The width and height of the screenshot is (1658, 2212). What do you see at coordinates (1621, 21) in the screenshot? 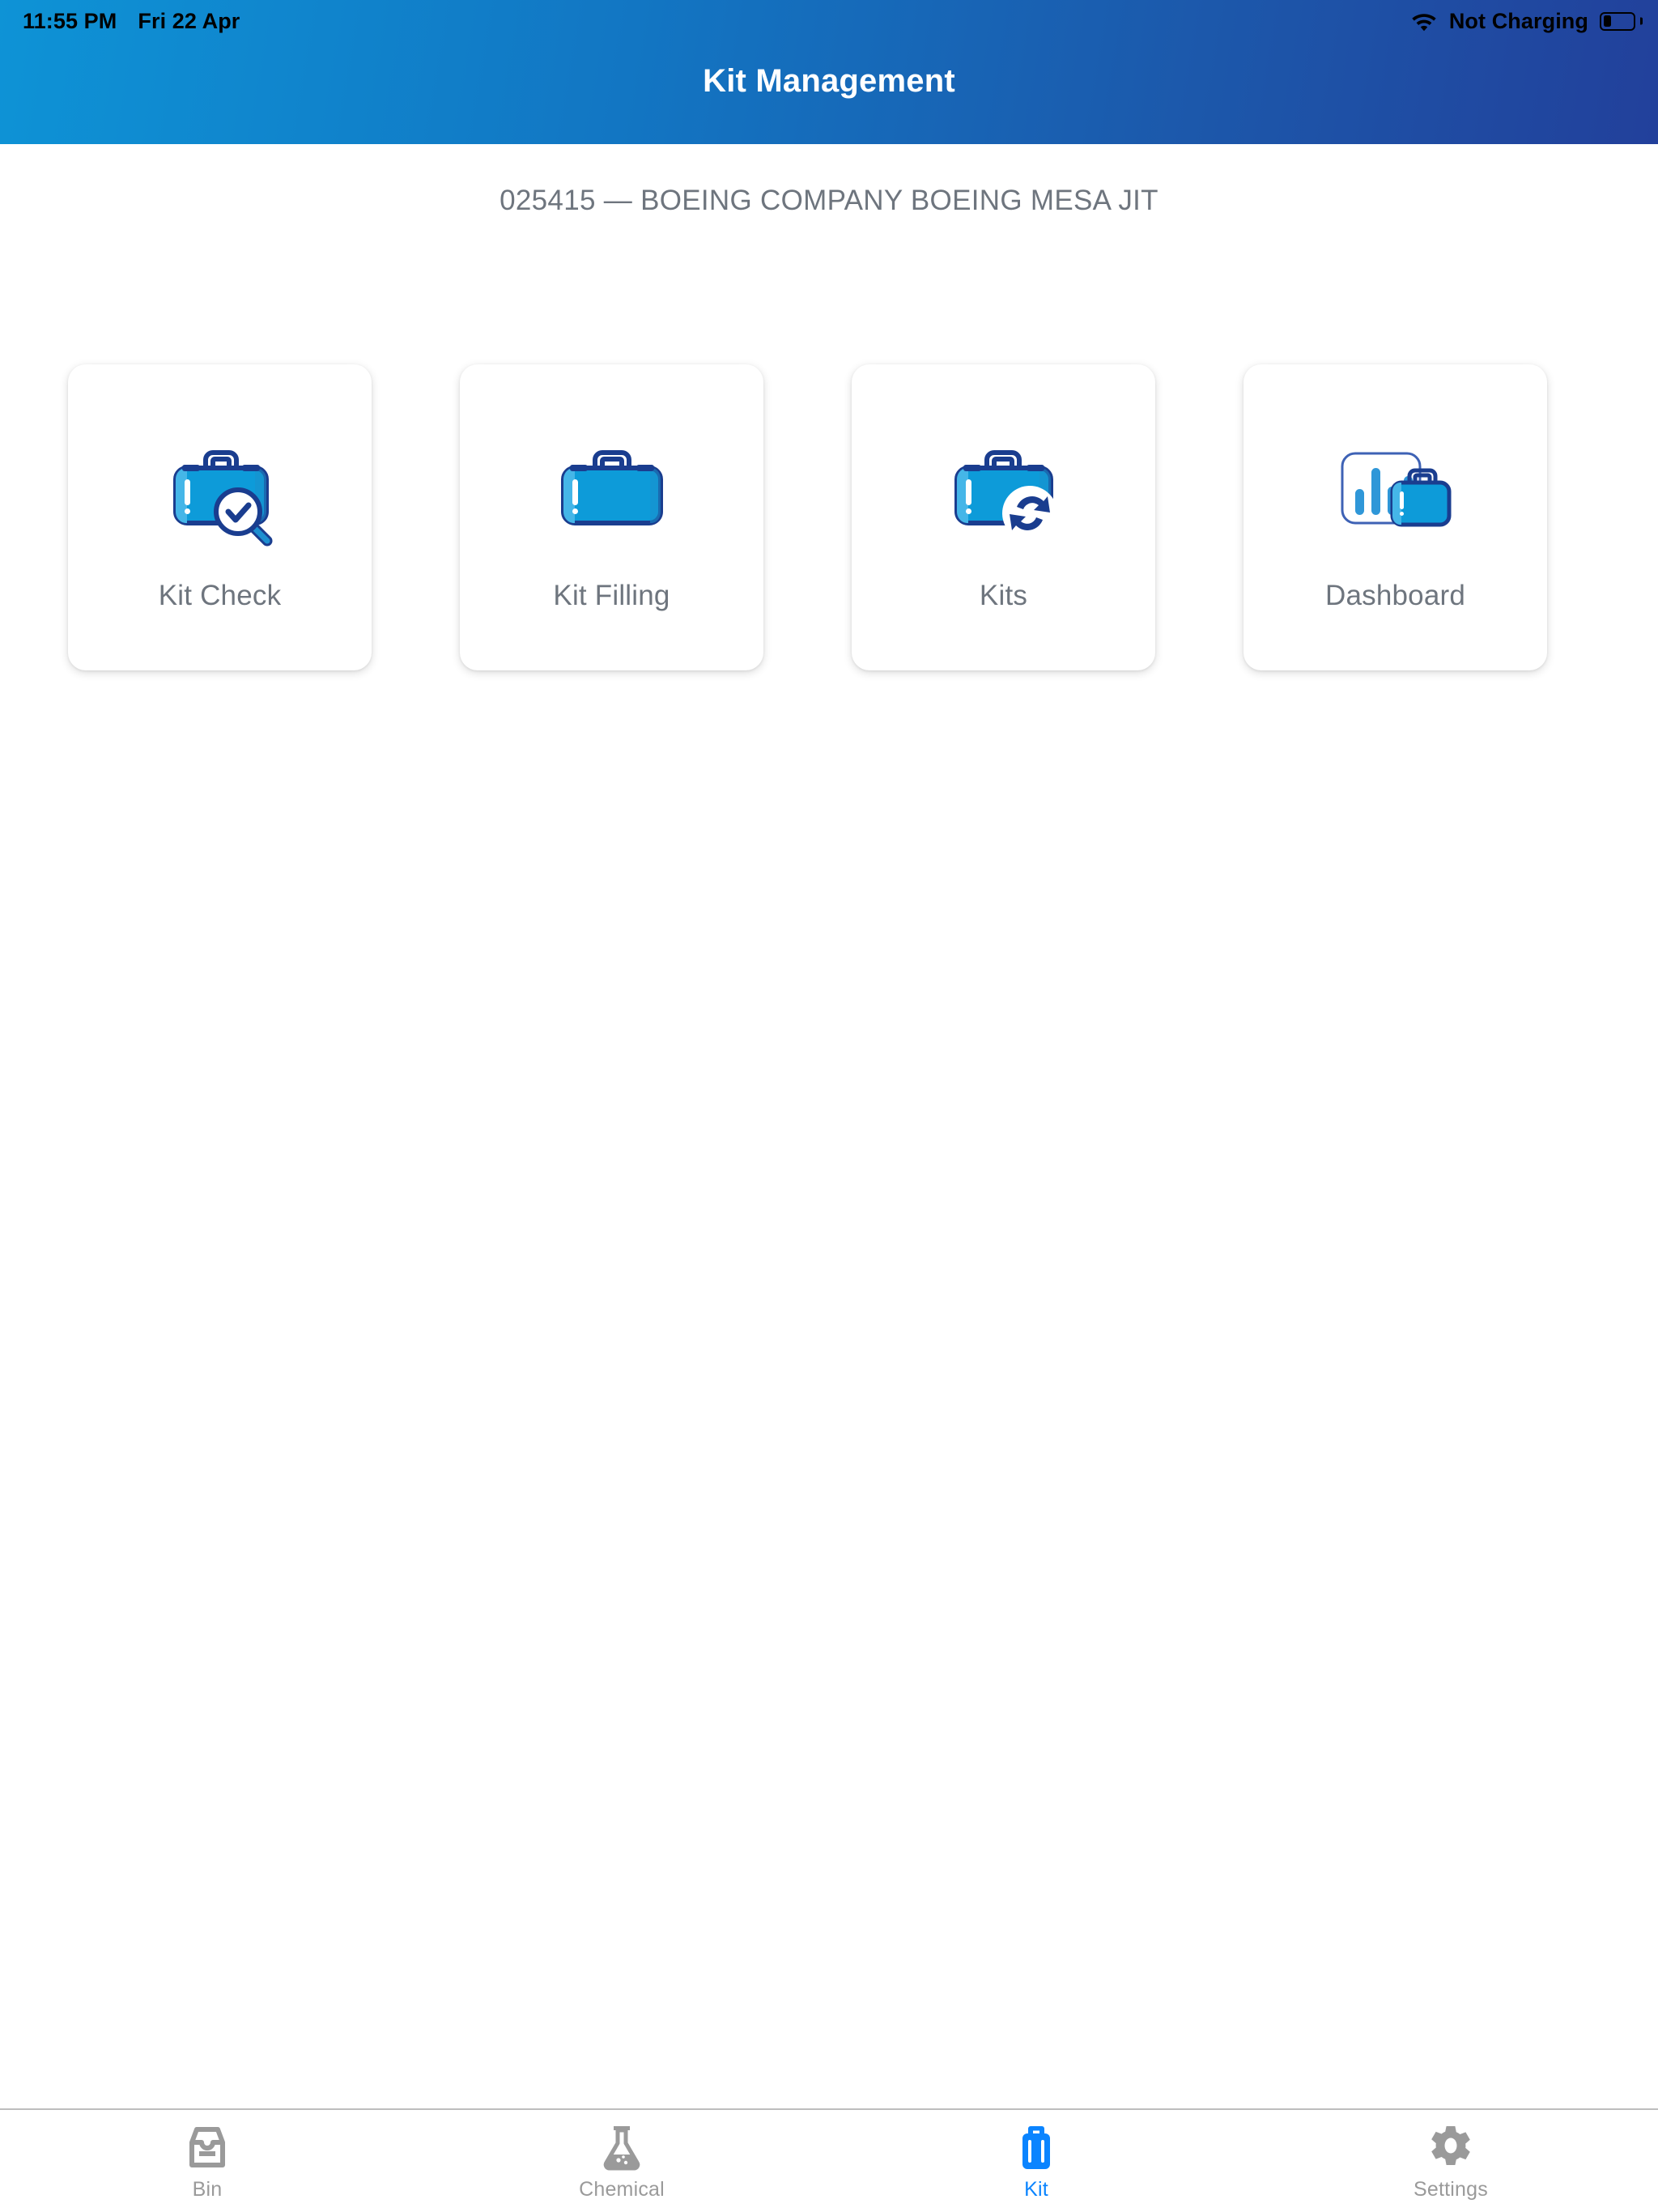
I see `battery-low-icon` at bounding box center [1621, 21].